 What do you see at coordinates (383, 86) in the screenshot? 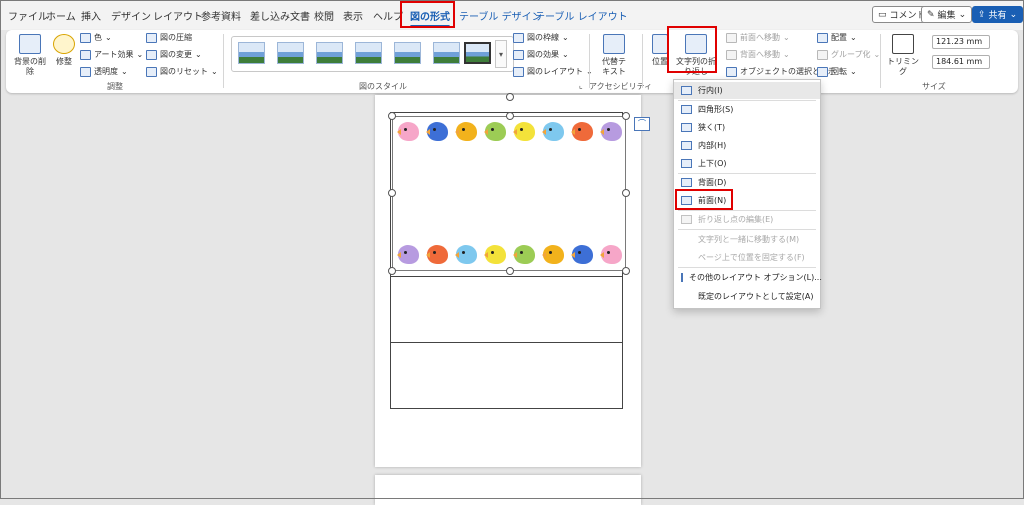
I see `group-label-picture-styles: 図のスタイル` at bounding box center [383, 86].